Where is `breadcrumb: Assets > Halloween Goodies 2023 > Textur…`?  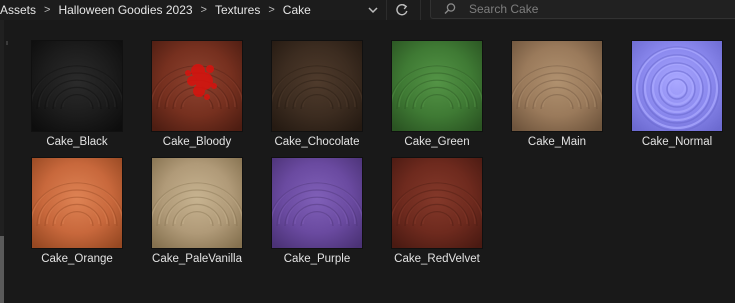 breadcrumb: Assets > Halloween Goodies 2023 > Textur… is located at coordinates (155, 10).